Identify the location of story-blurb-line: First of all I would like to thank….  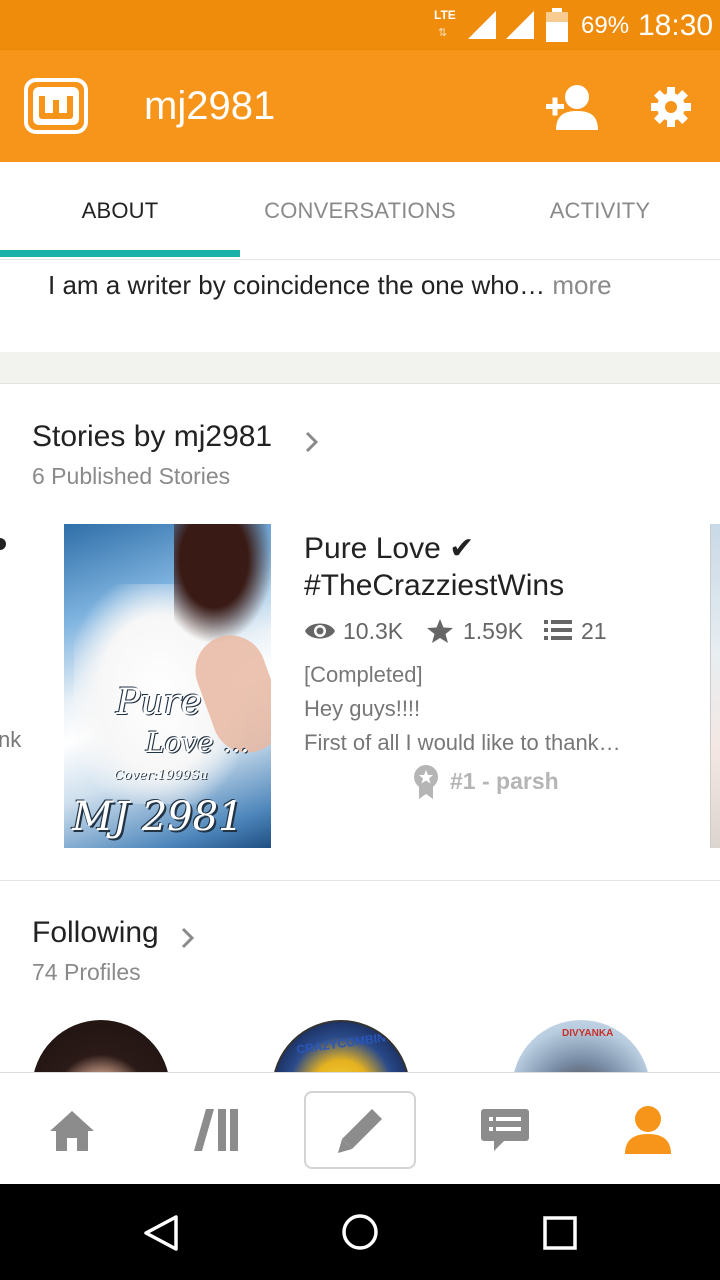
(462, 742).